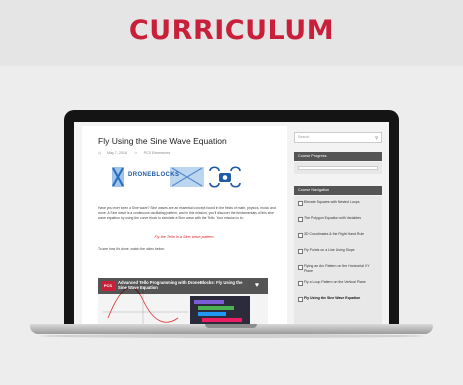 The width and height of the screenshot is (463, 385). What do you see at coordinates (341, 218) in the screenshot?
I see `nav-item-label: The Polygon Equation with Variables` at bounding box center [341, 218].